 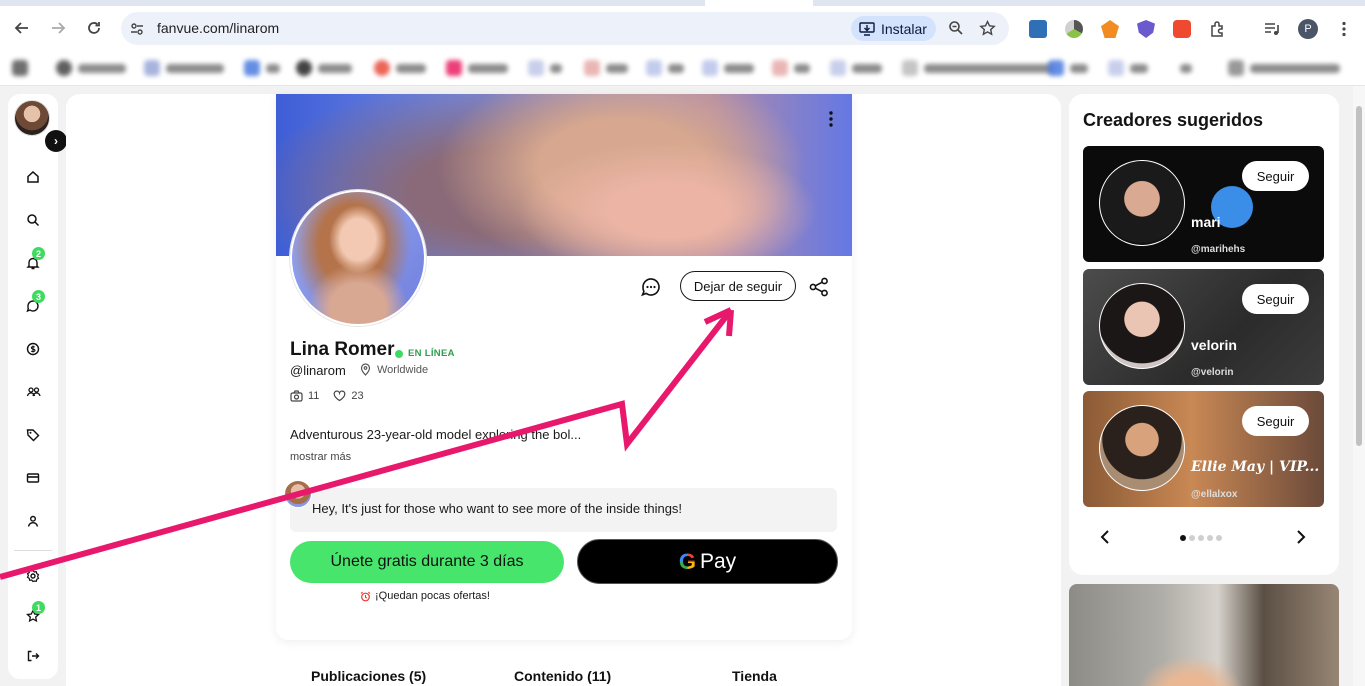 What do you see at coordinates (1038, 29) in the screenshot?
I see `extension-1-icon` at bounding box center [1038, 29].